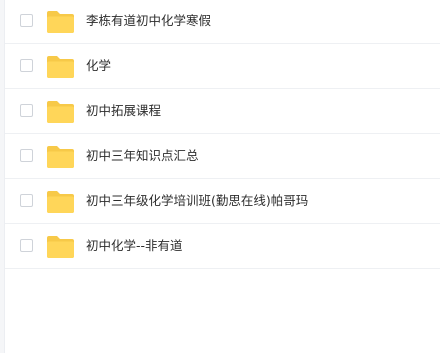 This screenshot has width=440, height=353. I want to click on file-row: 初中化学--非有道, so click(222, 247).